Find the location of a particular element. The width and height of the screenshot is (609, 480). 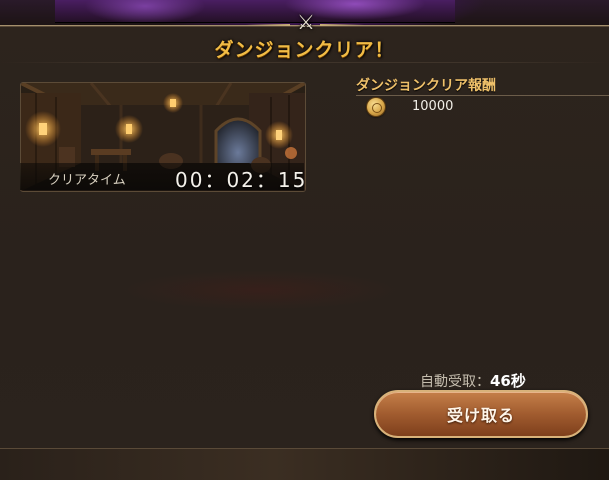

accept-rewards-button: 受け取る is located at coordinates (481, 414).